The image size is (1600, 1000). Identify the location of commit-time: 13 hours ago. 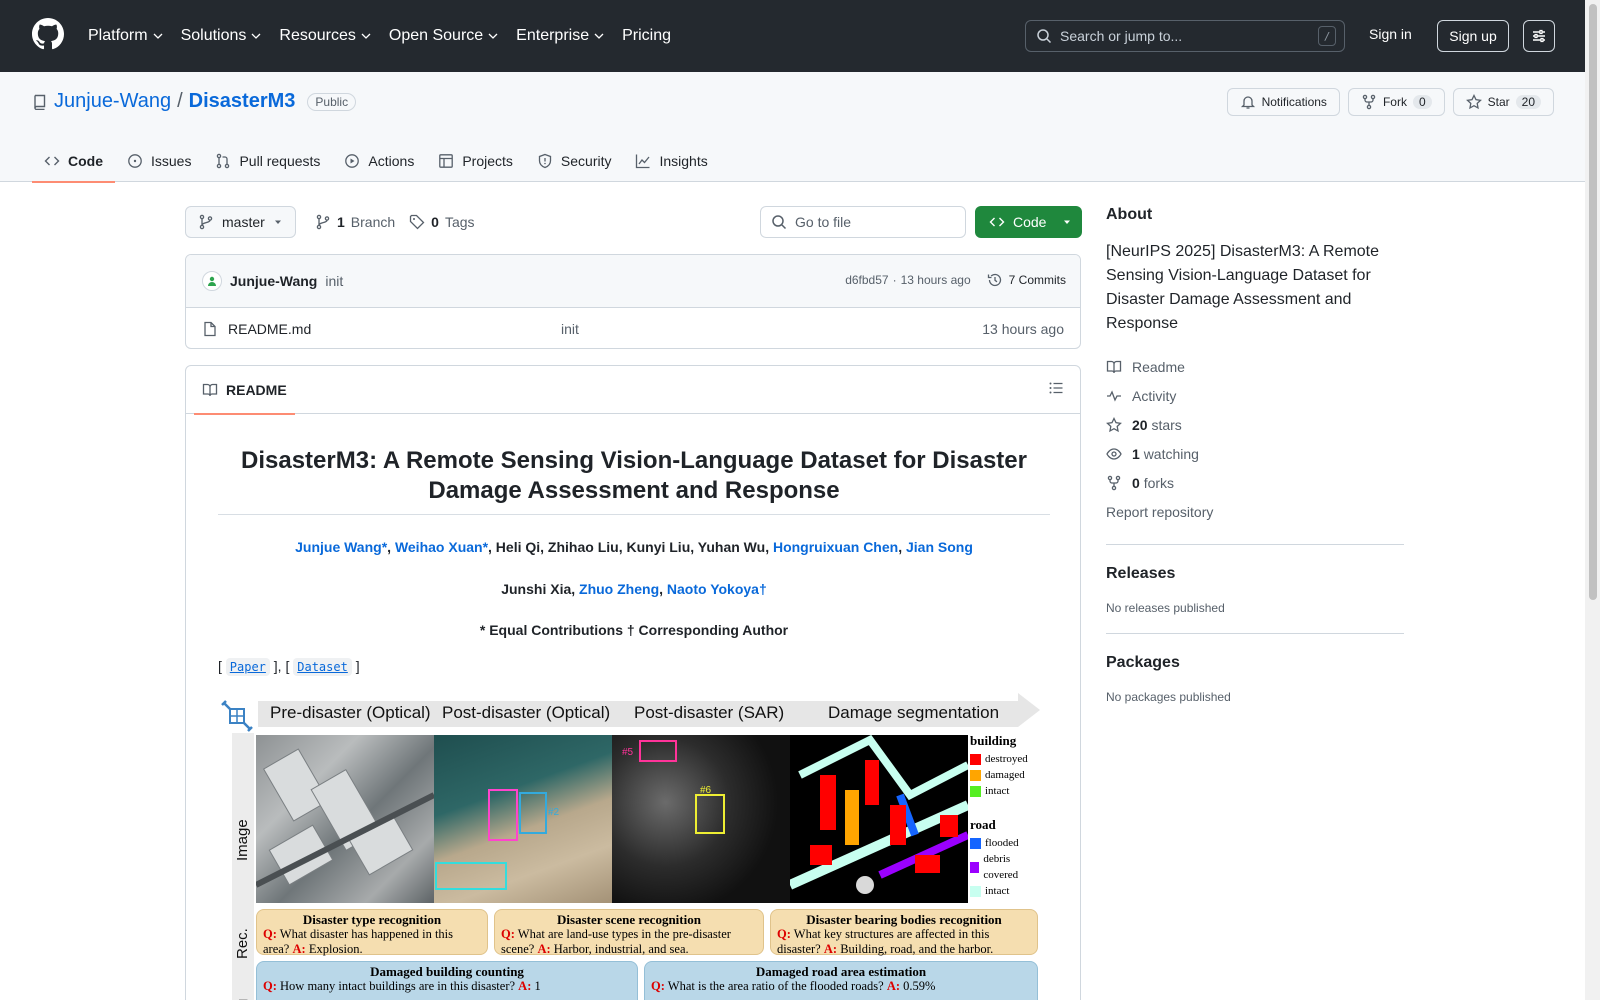
(935, 280).